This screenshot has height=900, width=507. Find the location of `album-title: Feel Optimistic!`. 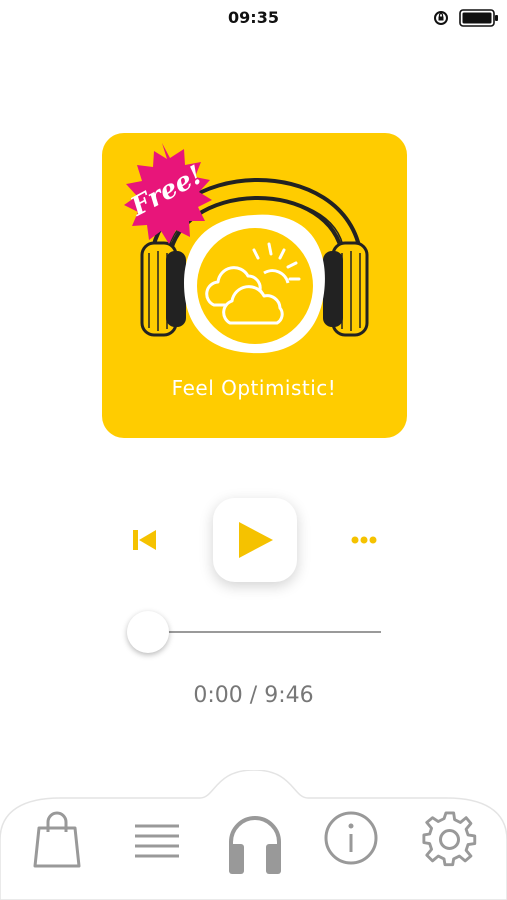

album-title: Feel Optimistic! is located at coordinates (254, 388).